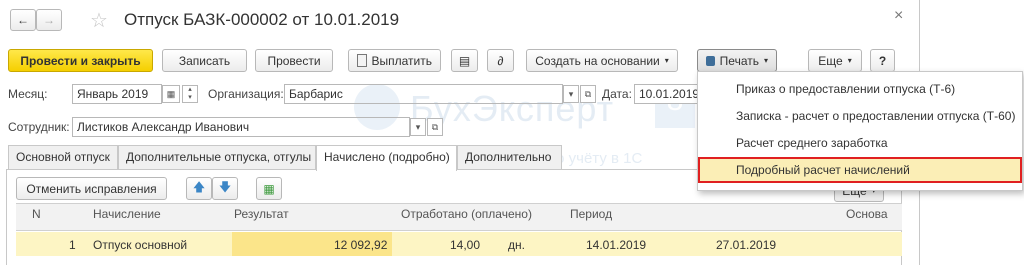 This screenshot has height=265, width=1024. I want to click on employee-dropdown-button: ▾, so click(418, 127).